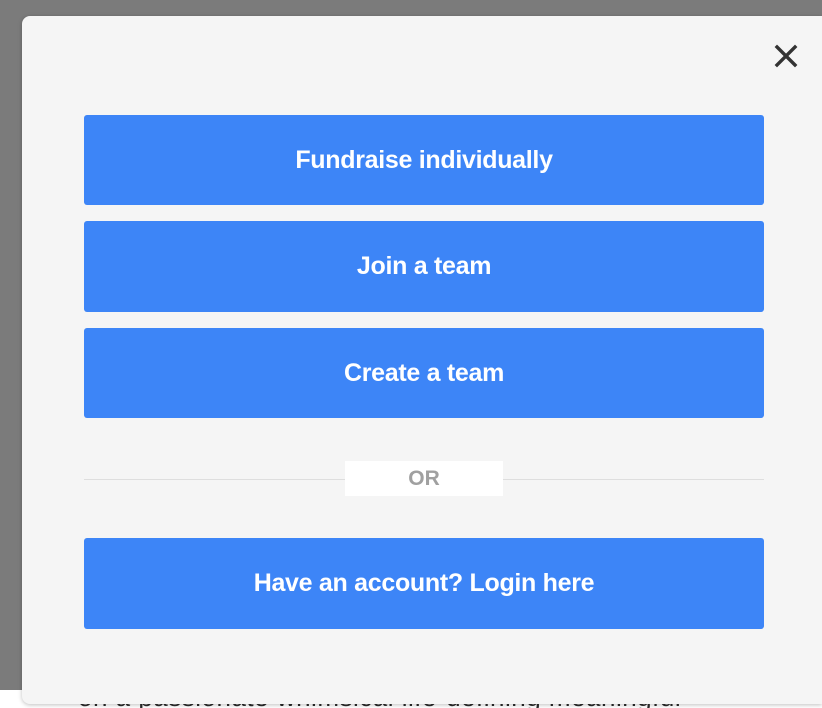  Describe the element at coordinates (424, 478) in the screenshot. I see `divider-or-label: OR` at that location.